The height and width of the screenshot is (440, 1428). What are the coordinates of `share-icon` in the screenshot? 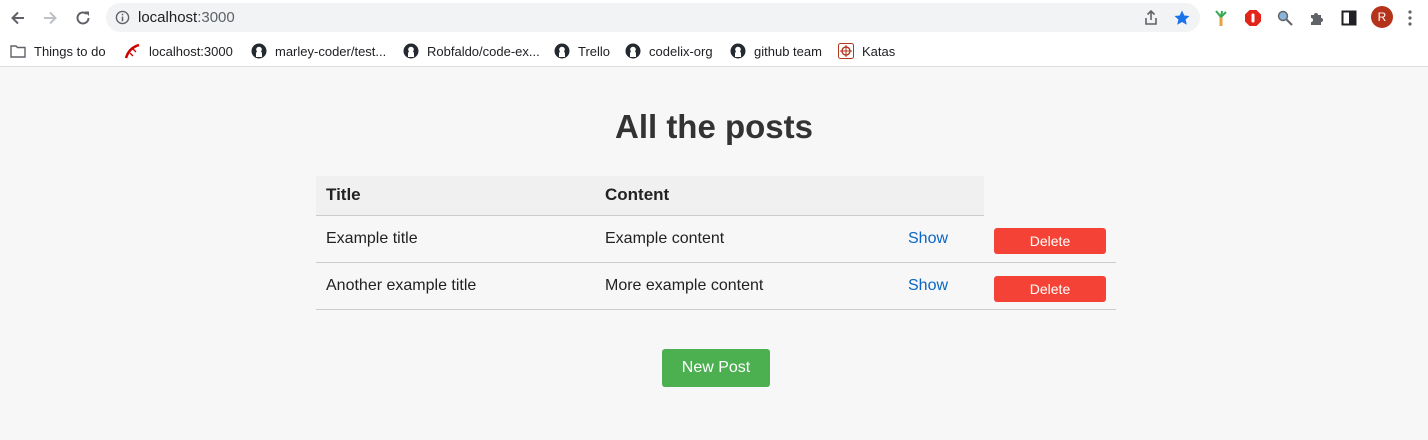 It's located at (1151, 18).